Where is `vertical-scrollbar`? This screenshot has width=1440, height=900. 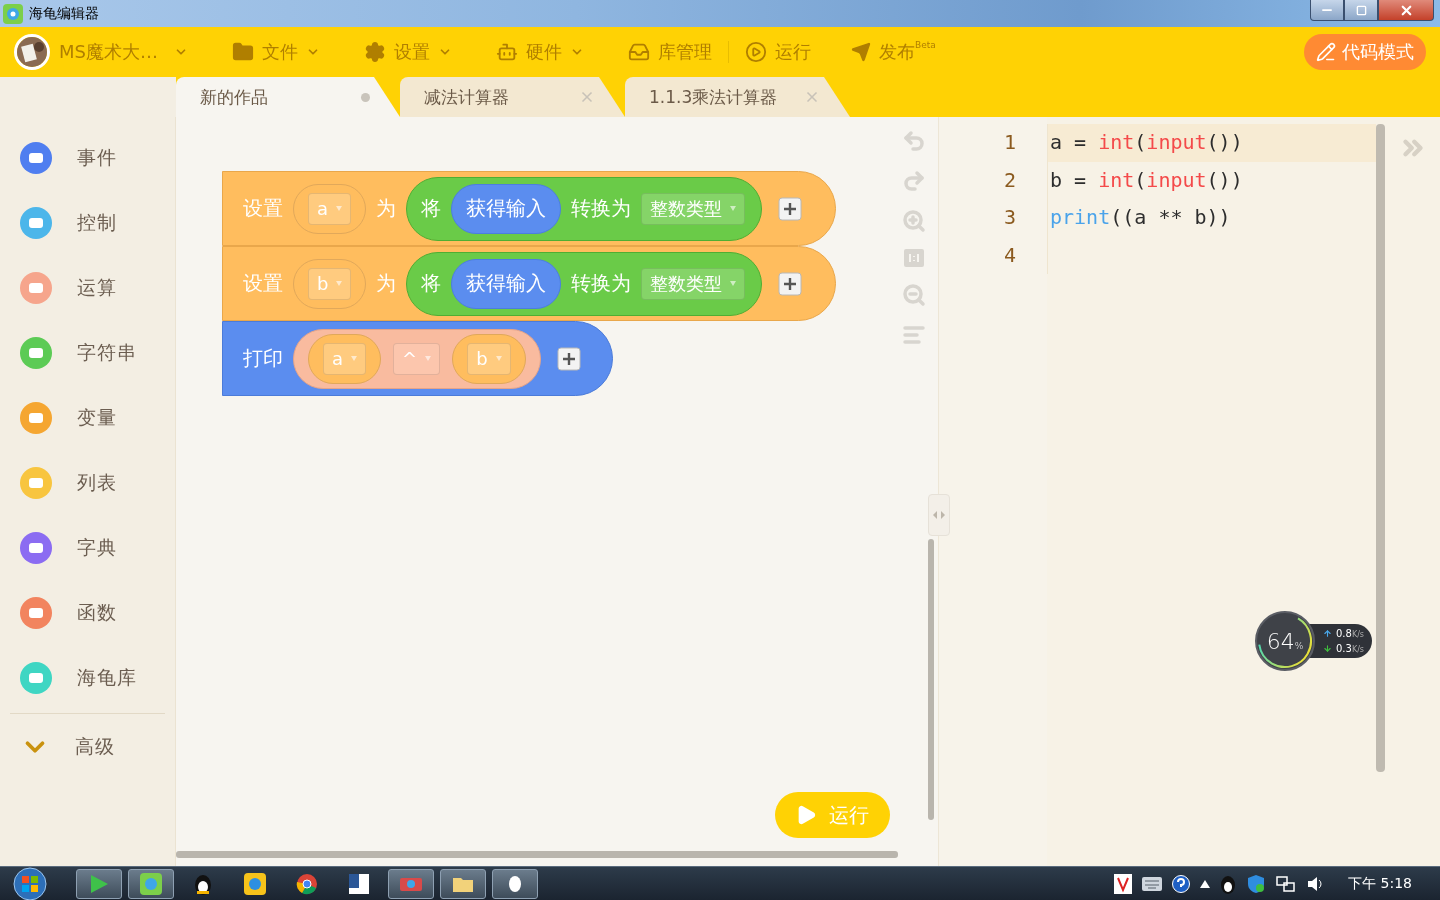
vertical-scrollbar is located at coordinates (931, 679).